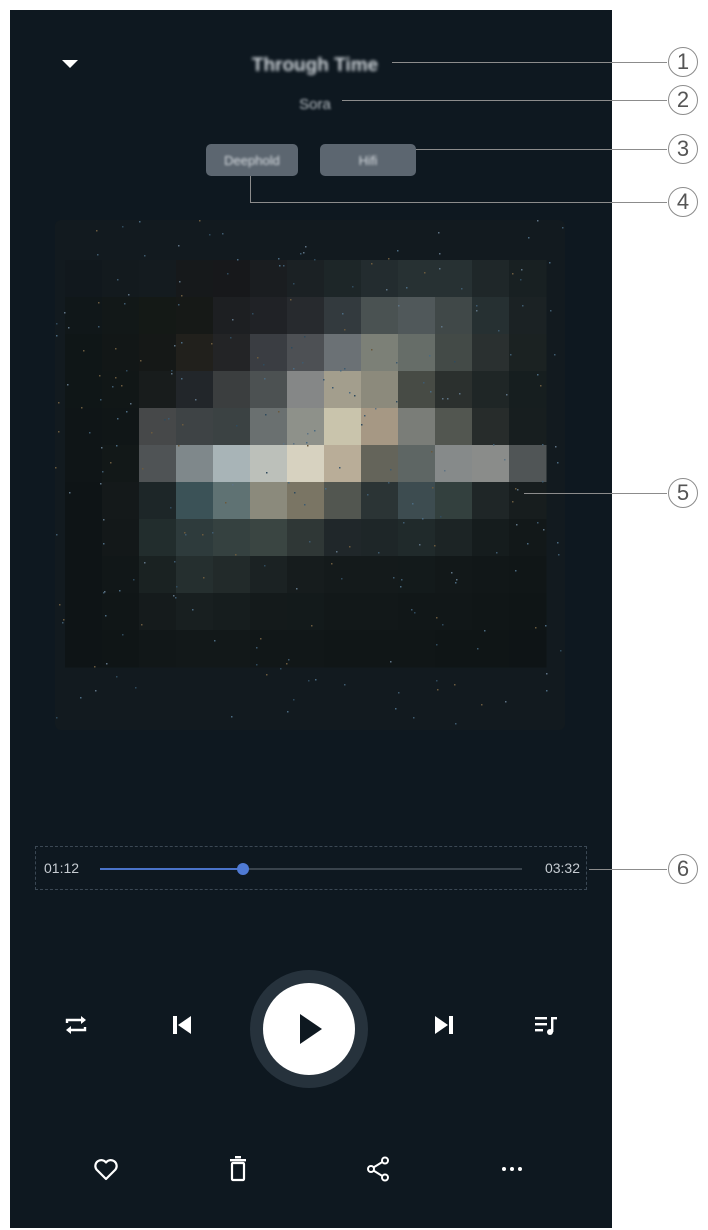 This screenshot has width=708, height=1230. Describe the element at coordinates (546, 1025) in the screenshot. I see `queue-button` at that location.